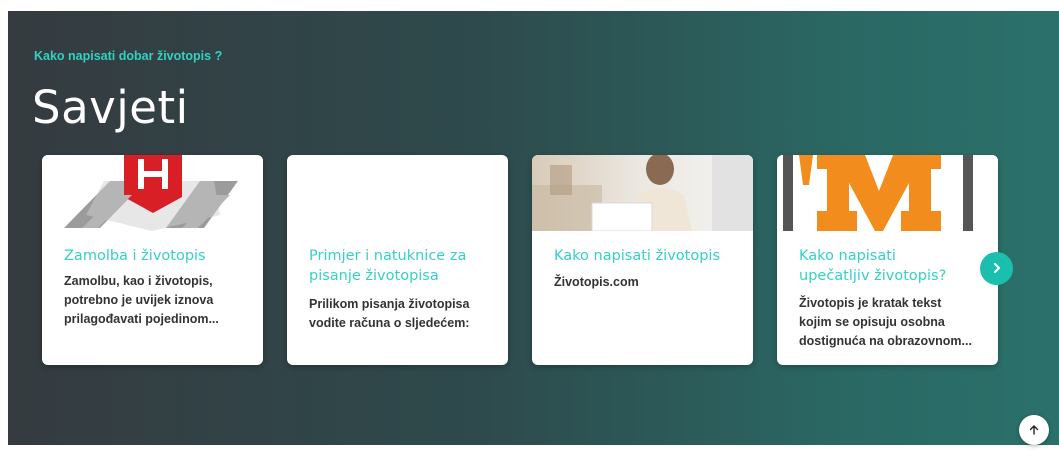 This screenshot has height=452, width=1059. I want to click on scroll-to-top-button, so click(1034, 430).